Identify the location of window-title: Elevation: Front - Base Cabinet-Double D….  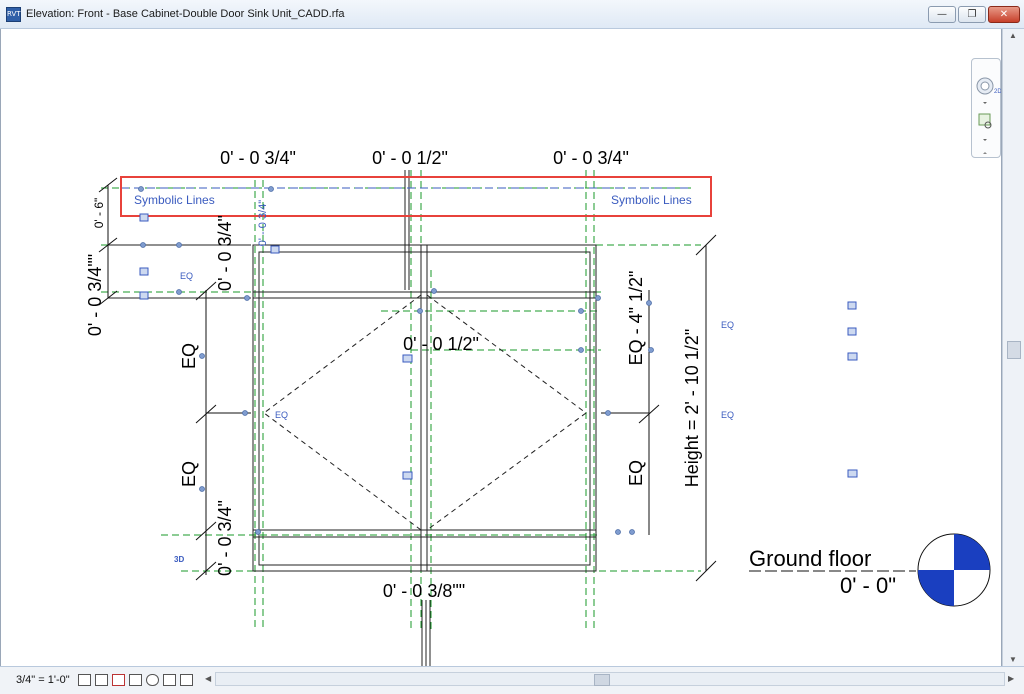
(185, 14).